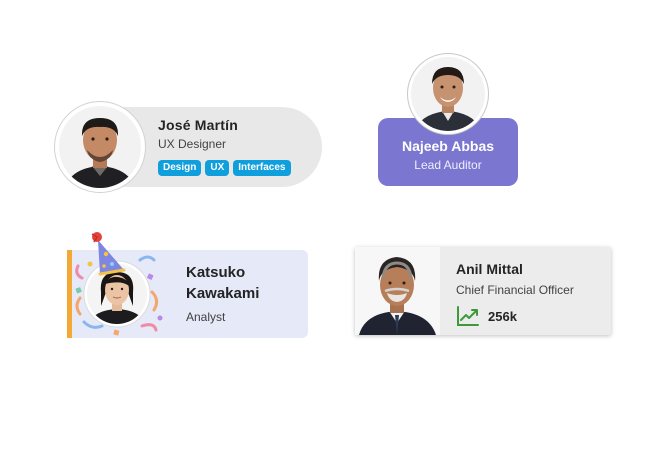  I want to click on tag-list: Design UX Interfaces, so click(224, 168).